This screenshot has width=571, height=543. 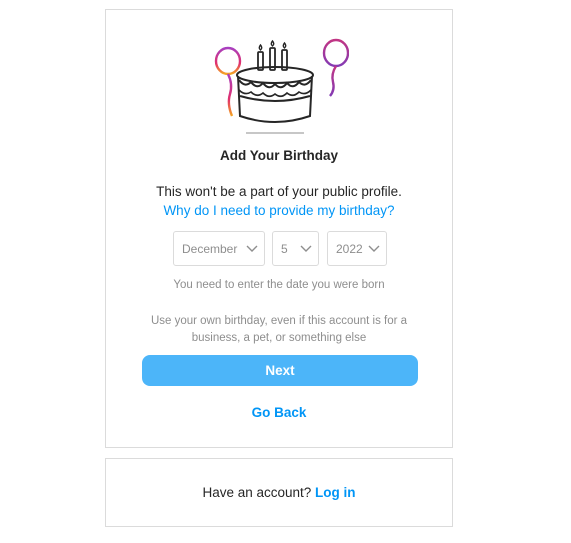 I want to click on go-back-button: Go Back, so click(x=279, y=412).